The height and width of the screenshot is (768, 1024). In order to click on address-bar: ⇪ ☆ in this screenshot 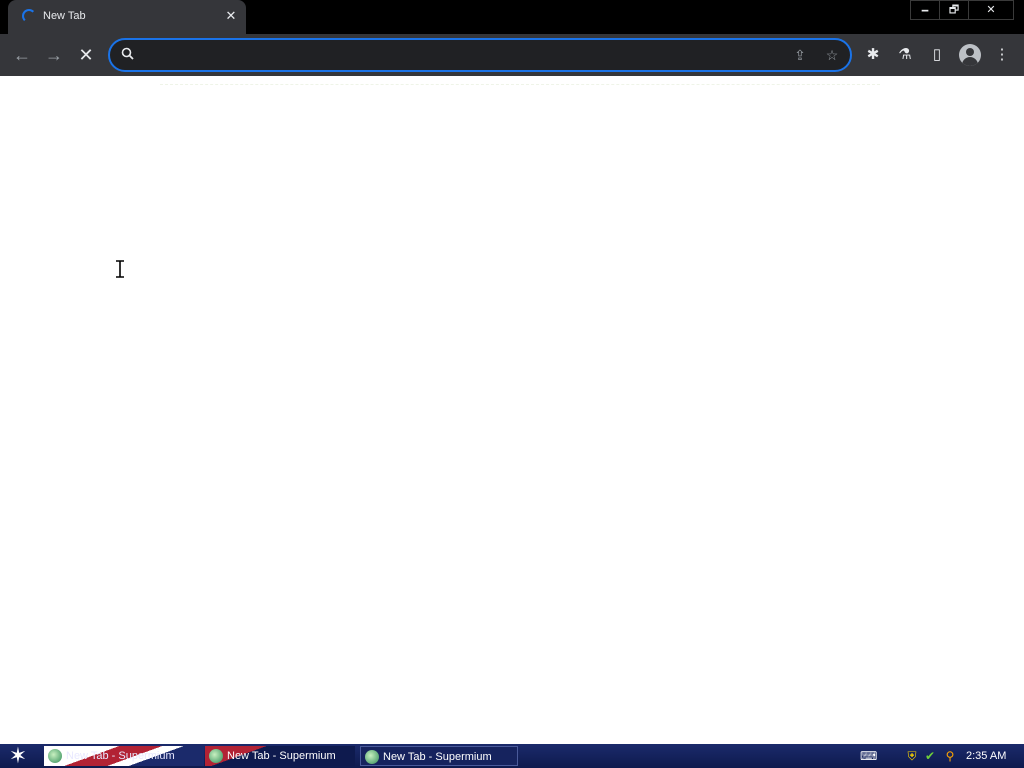, I will do `click(480, 55)`.